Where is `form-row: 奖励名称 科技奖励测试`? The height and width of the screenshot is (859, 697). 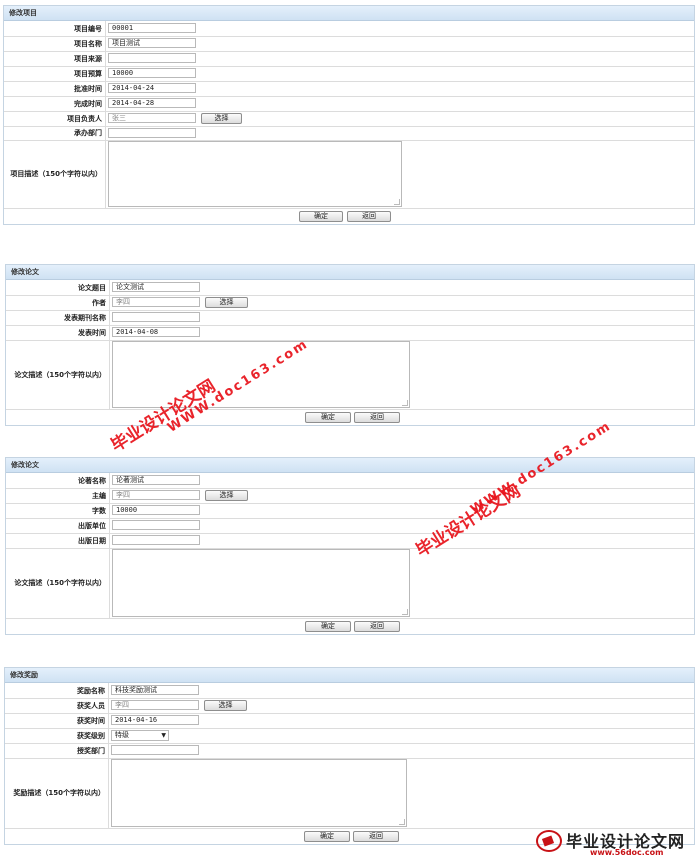
form-row: 奖励名称 科技奖励测试 is located at coordinates (349, 691).